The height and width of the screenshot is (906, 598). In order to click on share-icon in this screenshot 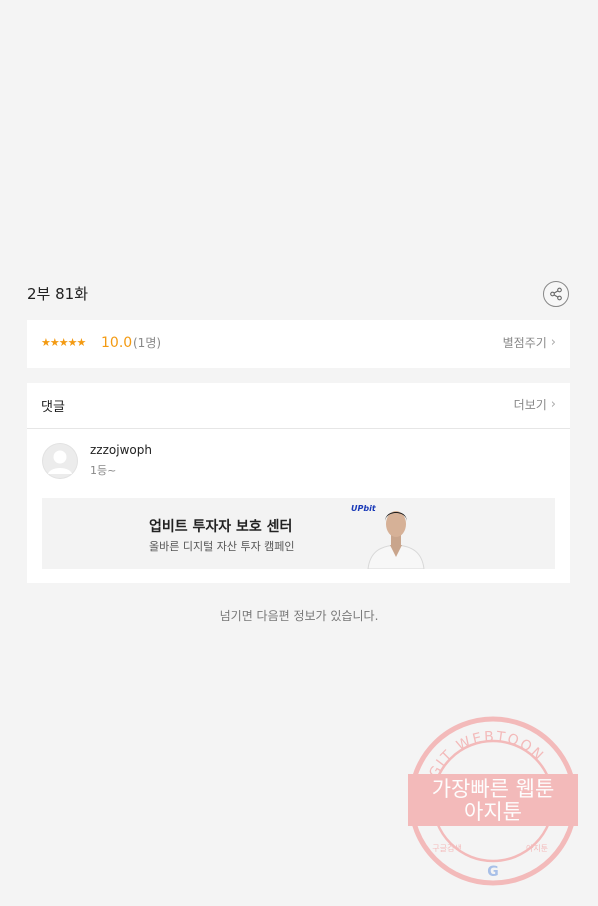, I will do `click(556, 294)`.